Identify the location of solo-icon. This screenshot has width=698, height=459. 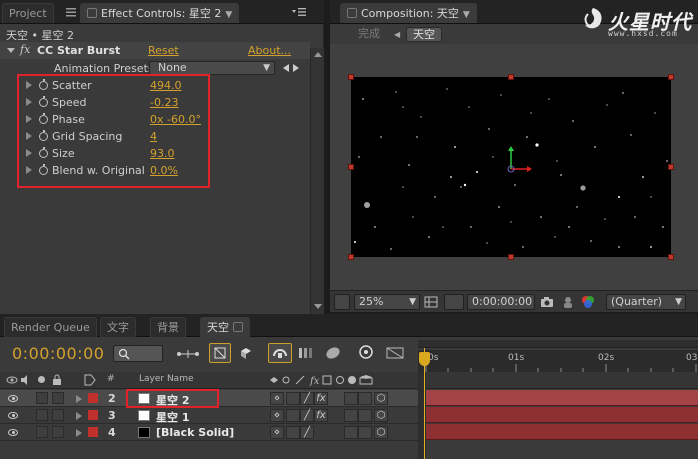
(41, 379).